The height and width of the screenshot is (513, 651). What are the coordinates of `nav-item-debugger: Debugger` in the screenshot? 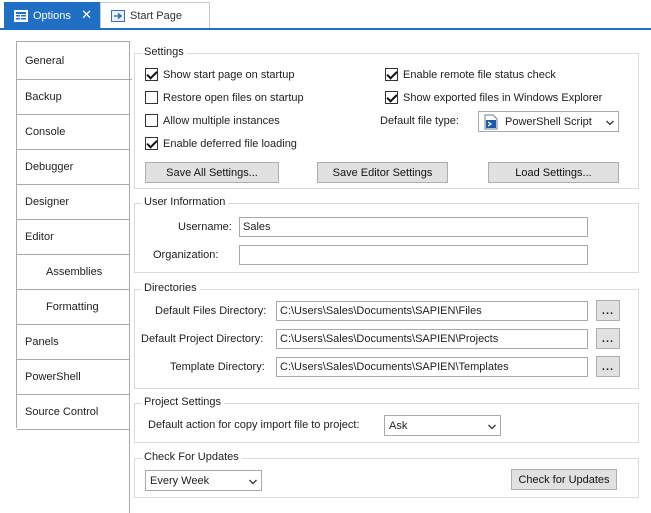 It's located at (73, 167).